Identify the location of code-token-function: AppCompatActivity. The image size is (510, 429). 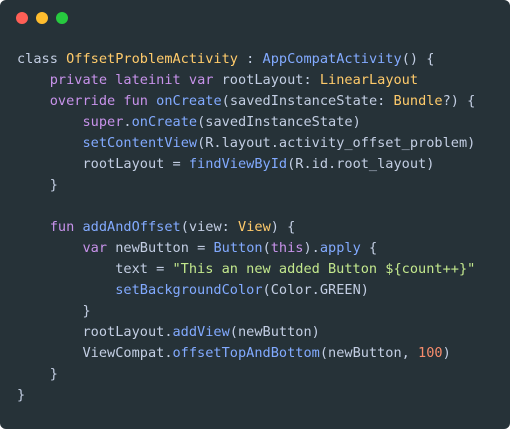
(332, 59).